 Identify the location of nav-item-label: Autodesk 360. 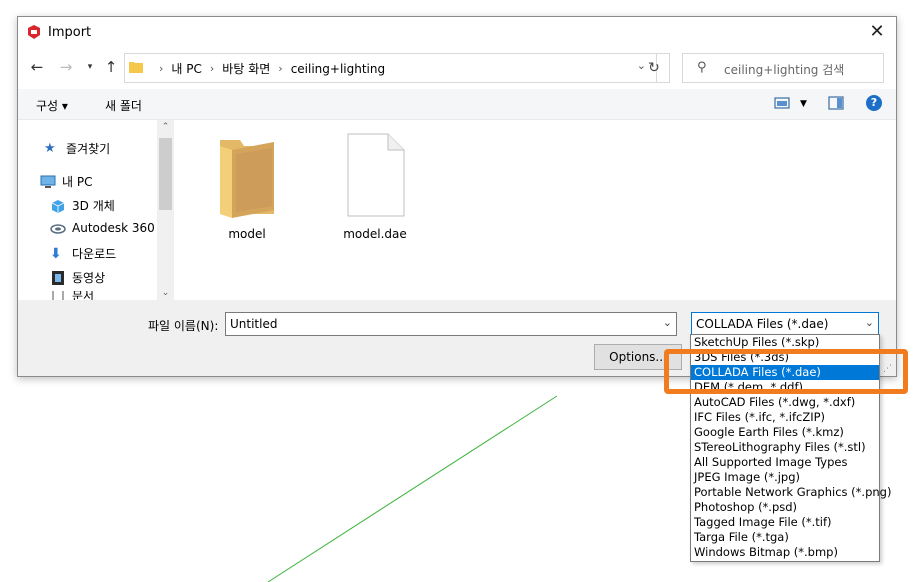
(113, 228).